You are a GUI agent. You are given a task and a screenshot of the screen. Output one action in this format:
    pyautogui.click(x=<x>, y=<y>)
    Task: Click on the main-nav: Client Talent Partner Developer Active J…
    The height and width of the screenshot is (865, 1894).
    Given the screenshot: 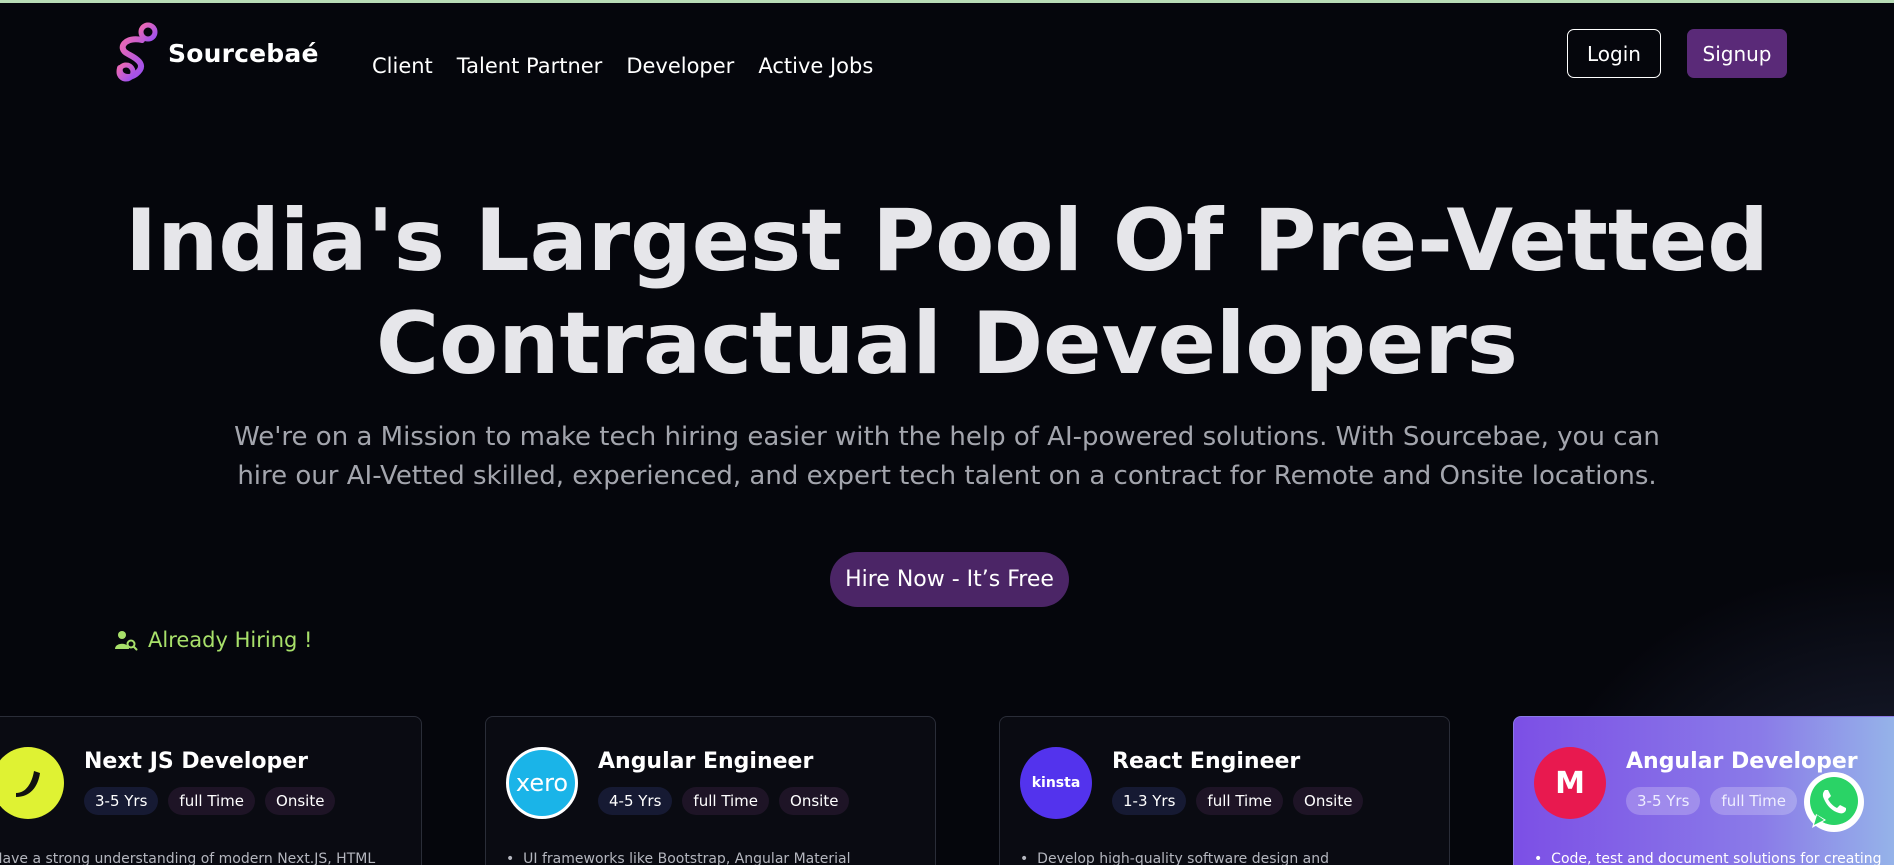 What is the action you would take?
    pyautogui.click(x=622, y=66)
    